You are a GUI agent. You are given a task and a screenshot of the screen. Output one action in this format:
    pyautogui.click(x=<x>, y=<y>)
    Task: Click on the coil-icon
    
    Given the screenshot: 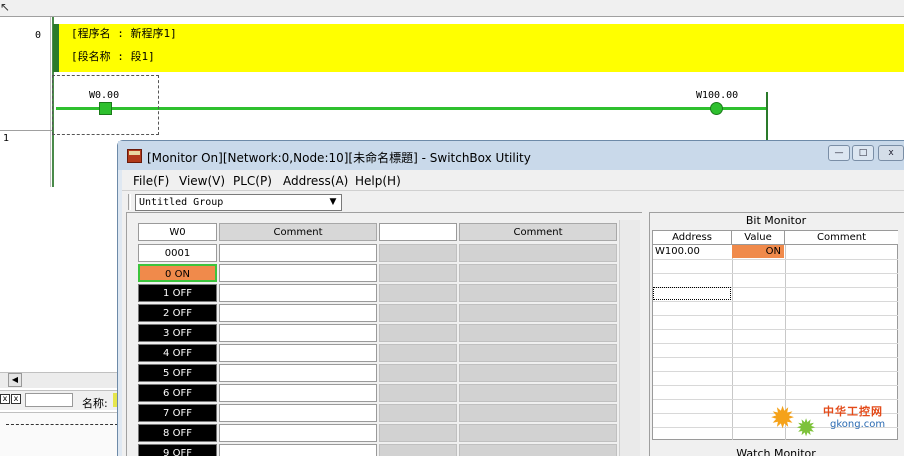 What is the action you would take?
    pyautogui.click(x=716, y=108)
    